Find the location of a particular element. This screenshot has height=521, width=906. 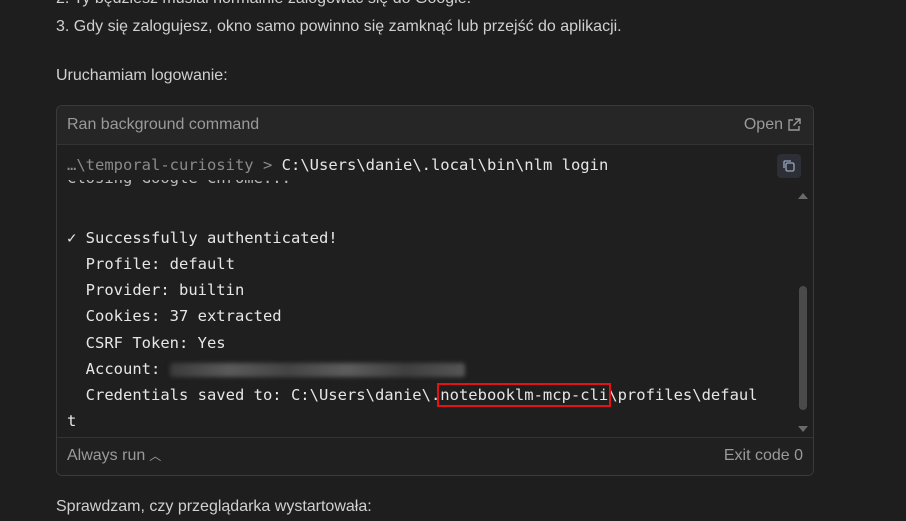

output-account: Account: is located at coordinates (266, 369).